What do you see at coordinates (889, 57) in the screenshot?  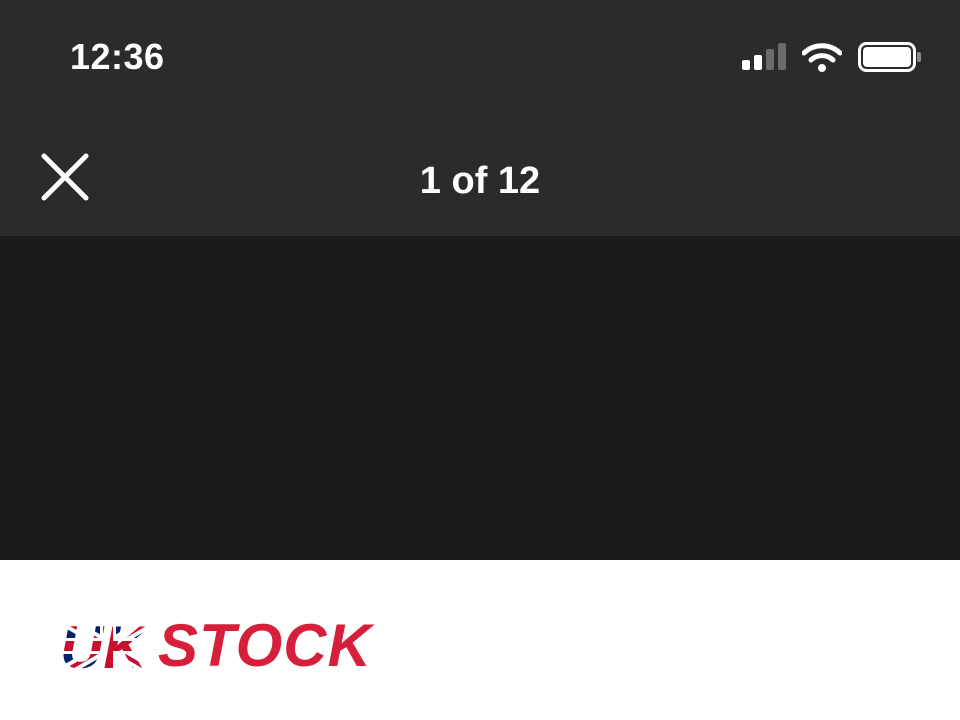 I see `battery-icon` at bounding box center [889, 57].